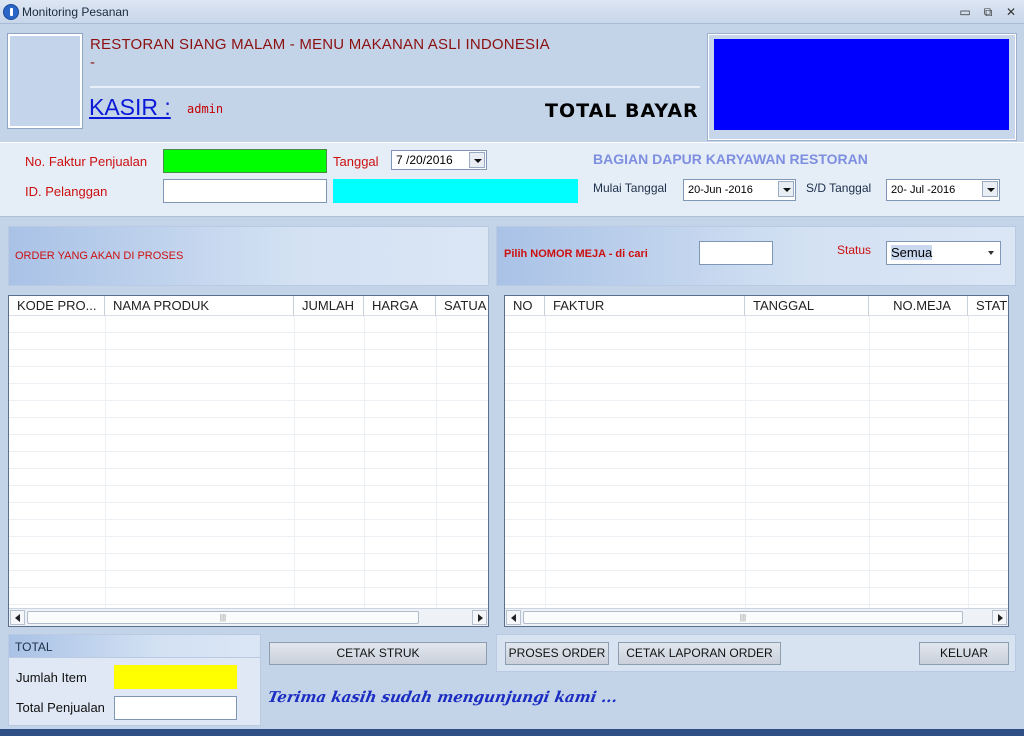  I want to click on close-button: ✕, so click(1011, 12).